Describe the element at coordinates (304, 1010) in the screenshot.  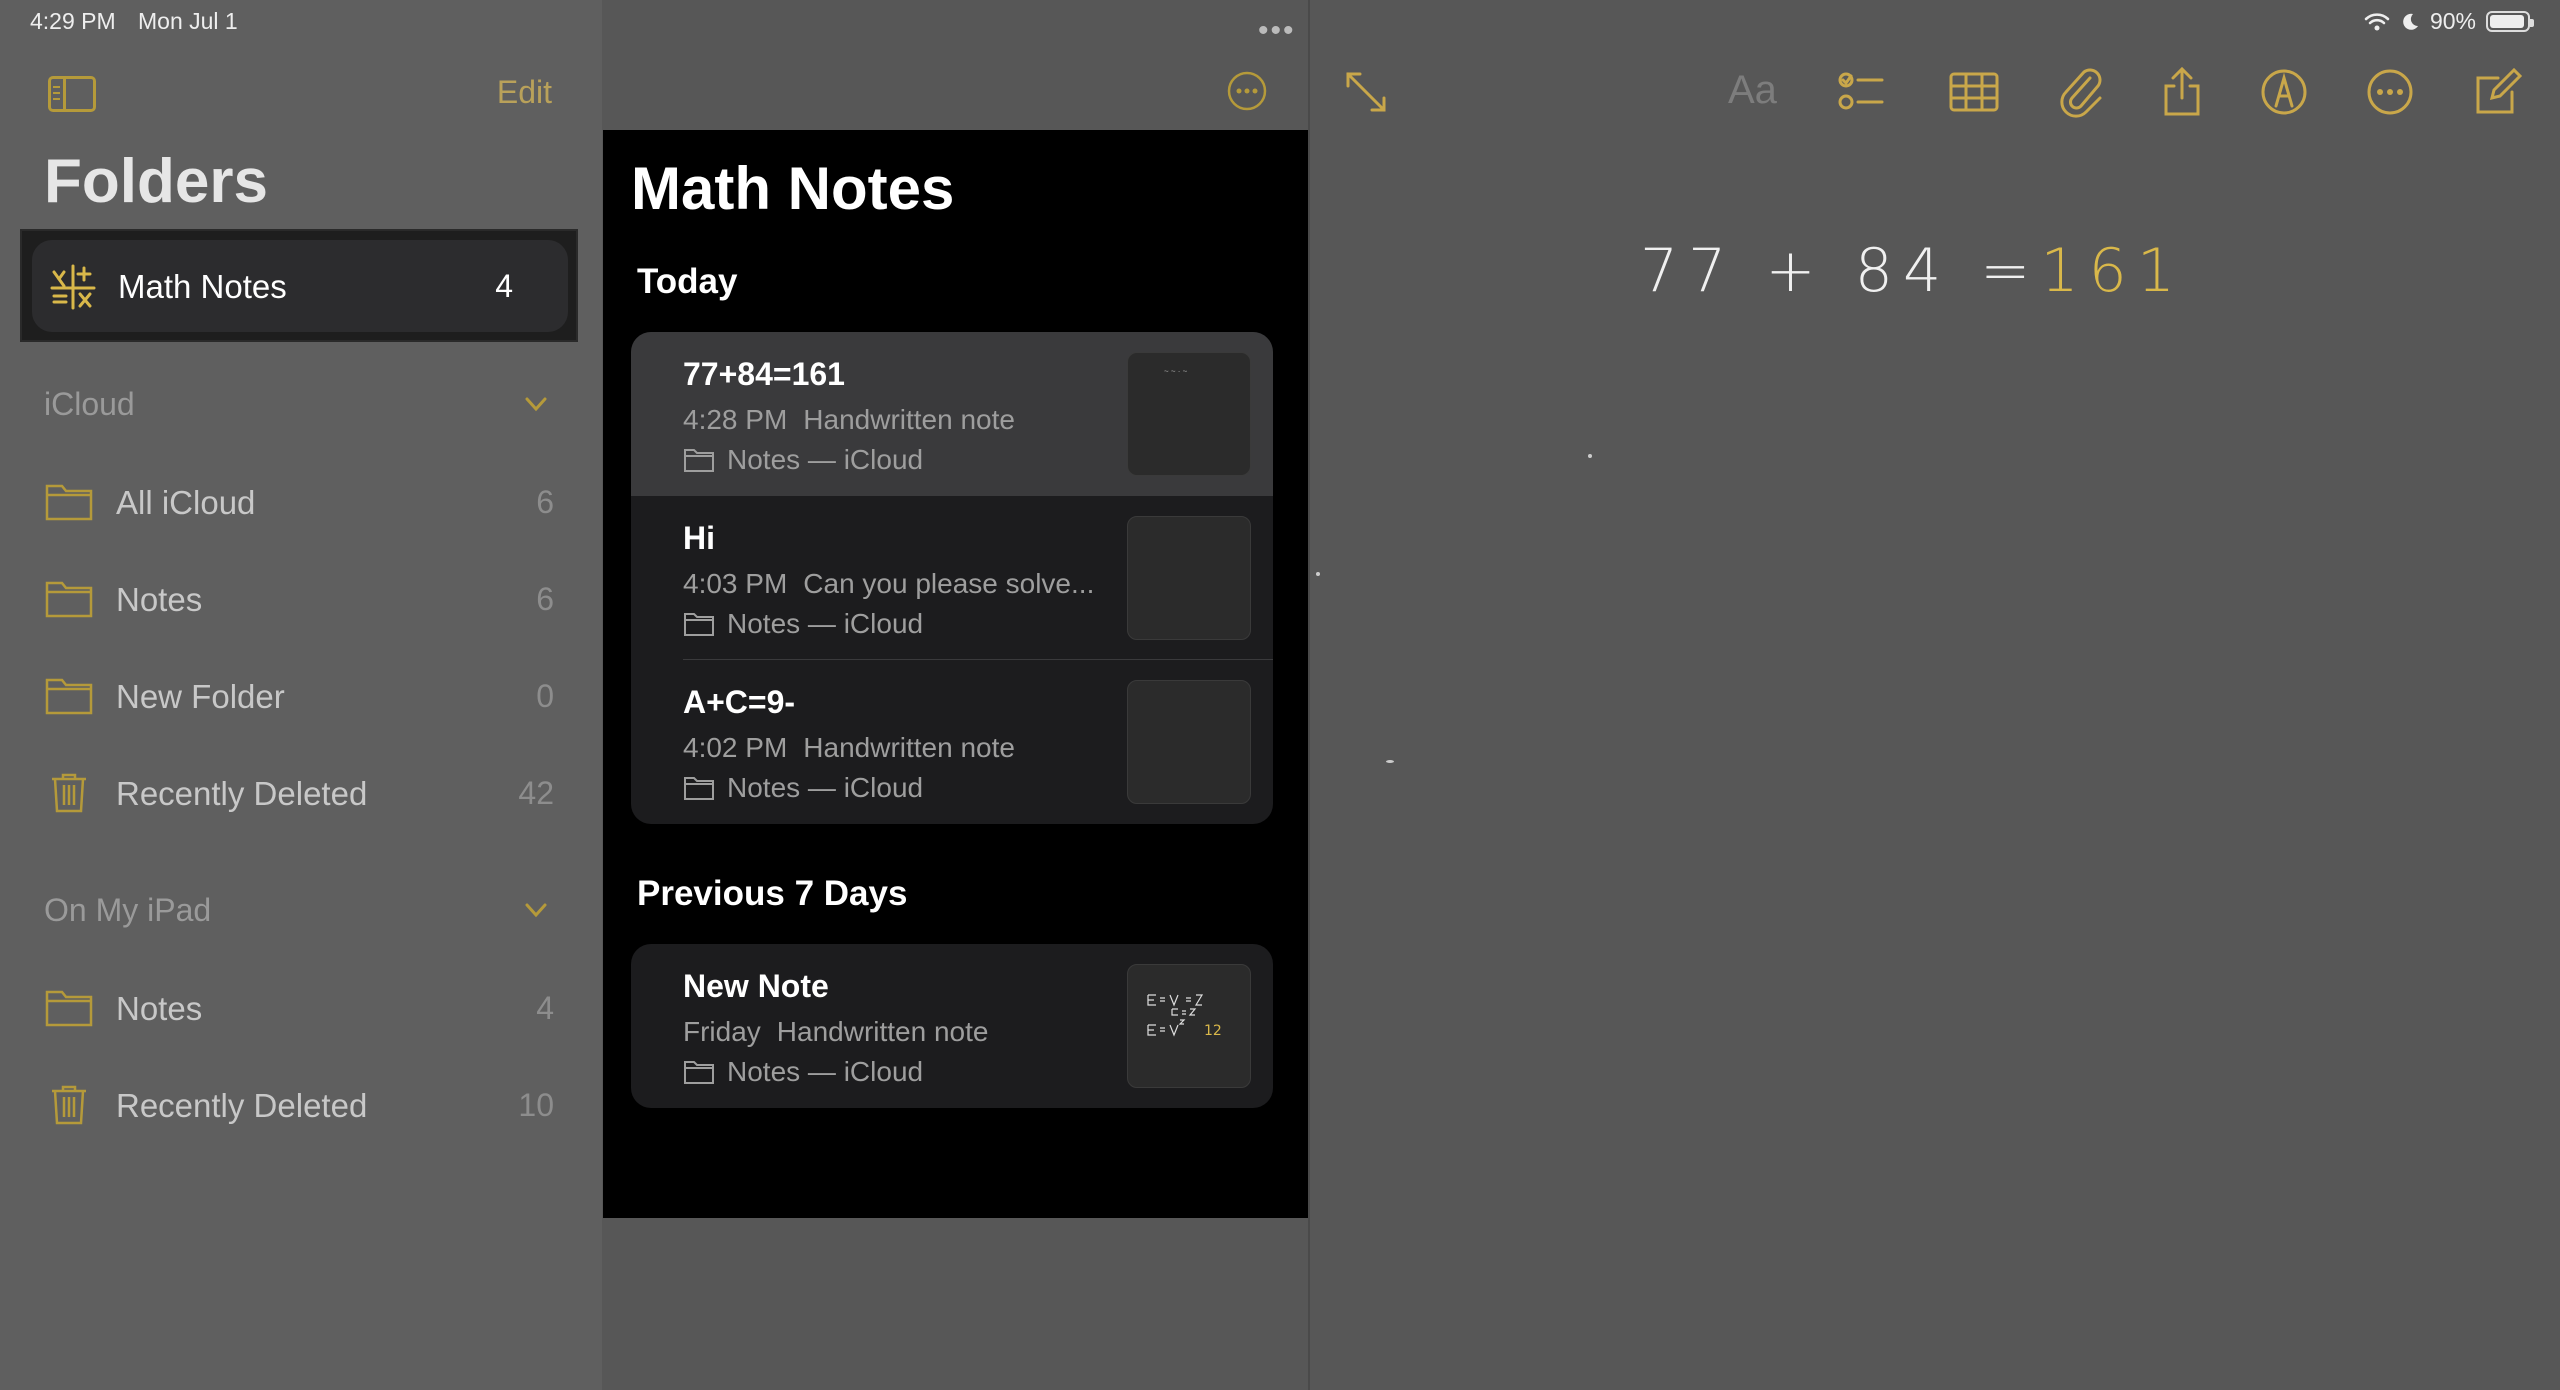
I see `sidebar-item-ipad-notes: Notes 4` at that location.